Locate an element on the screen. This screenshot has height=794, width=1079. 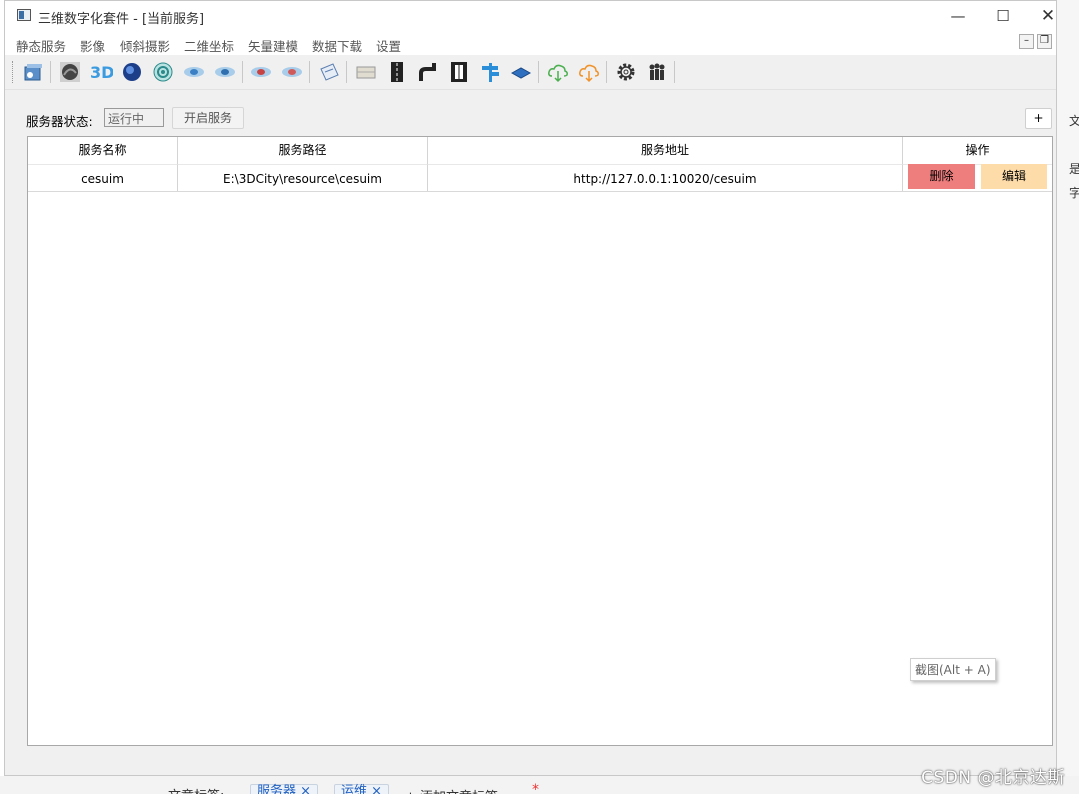
tile-icon is located at coordinates (521, 72).